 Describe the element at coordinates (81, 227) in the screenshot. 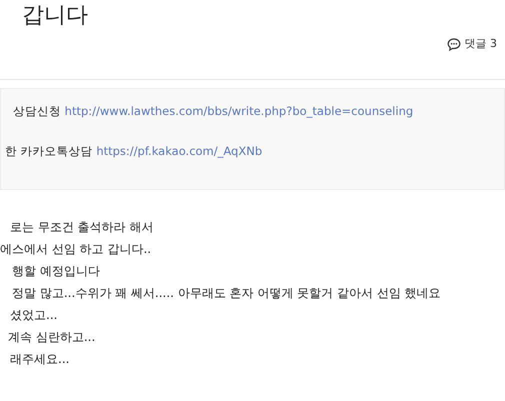

I see `body-line: 로는 무조건 출석하라 해서` at that location.